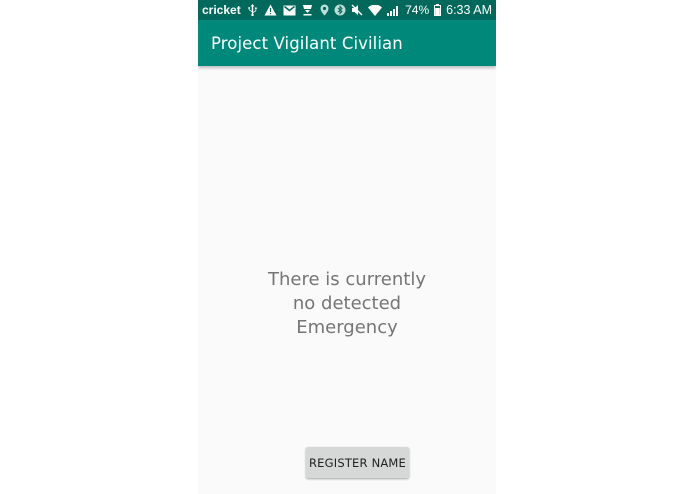 Image resolution: width=695 pixels, height=494 pixels. Describe the element at coordinates (393, 10) in the screenshot. I see `signal-icon` at that location.